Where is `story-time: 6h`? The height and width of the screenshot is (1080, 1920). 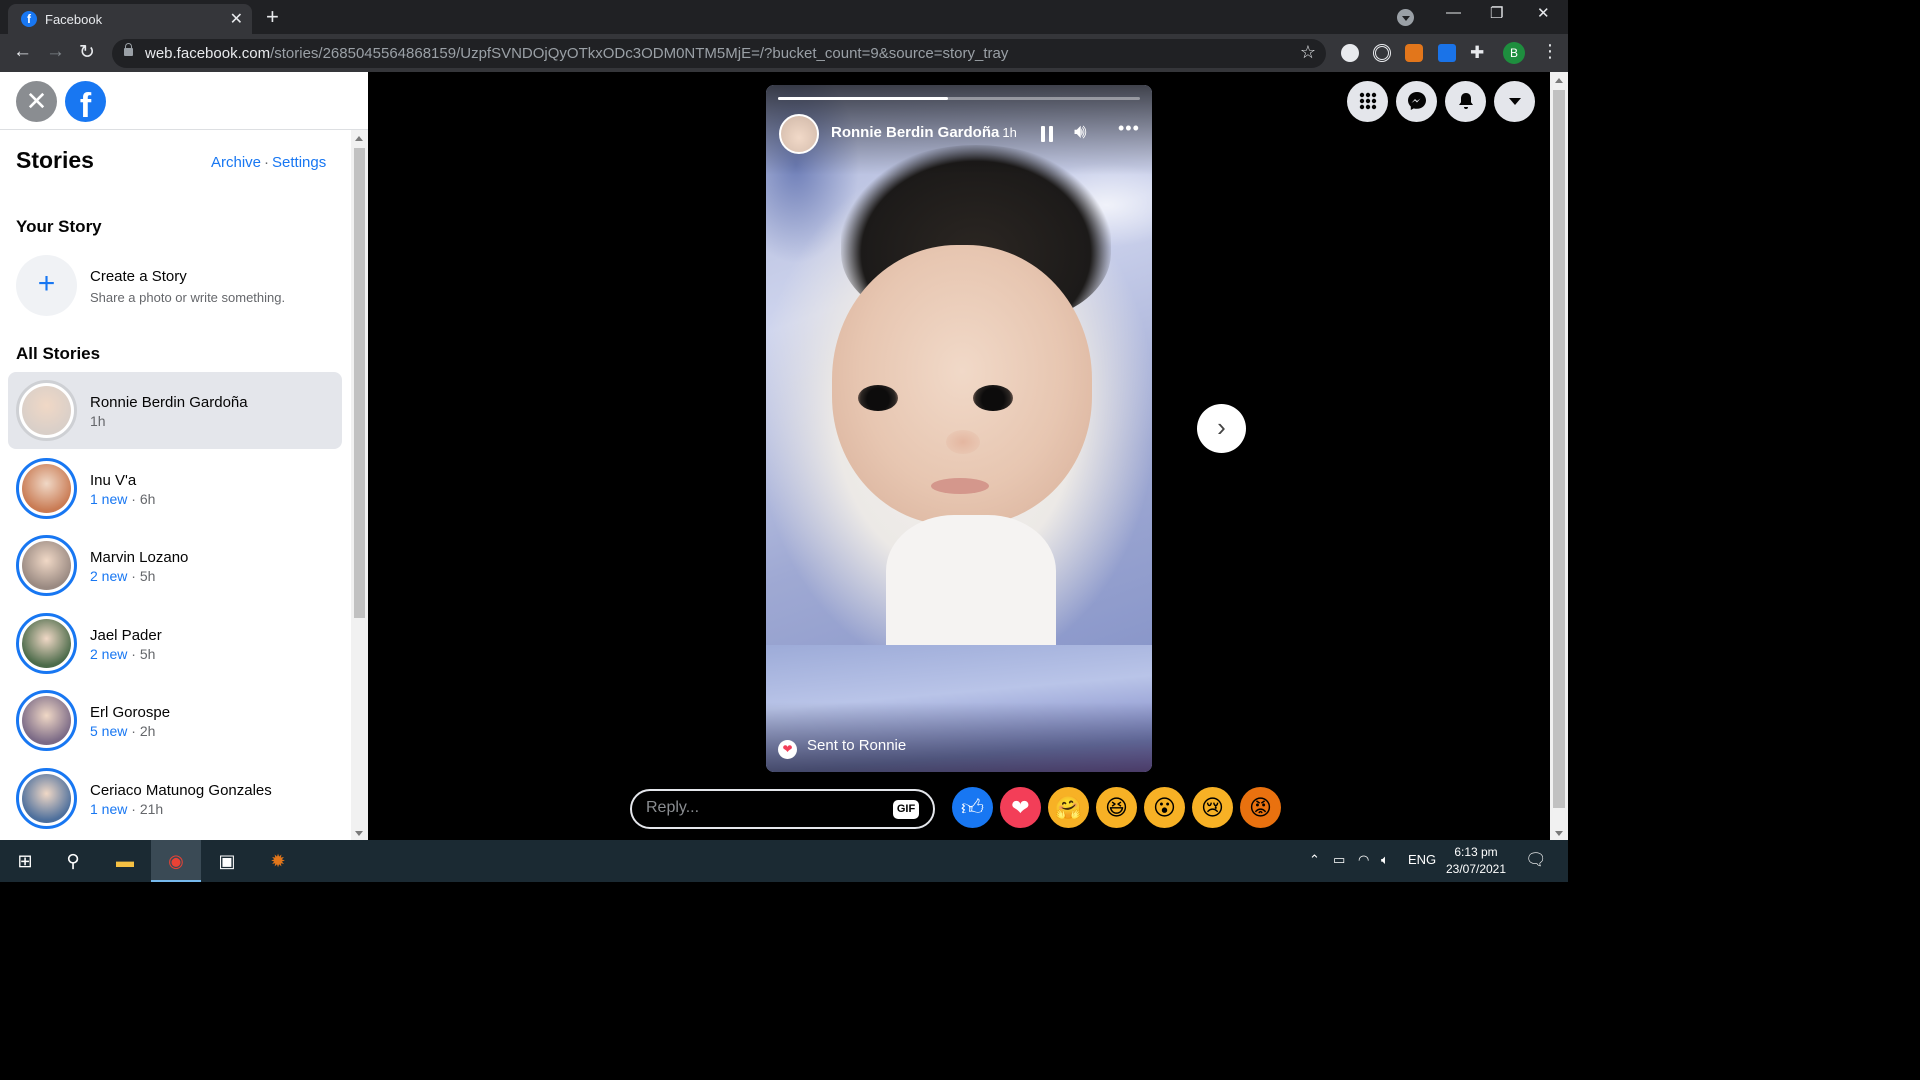
story-time: 6h is located at coordinates (147, 499).